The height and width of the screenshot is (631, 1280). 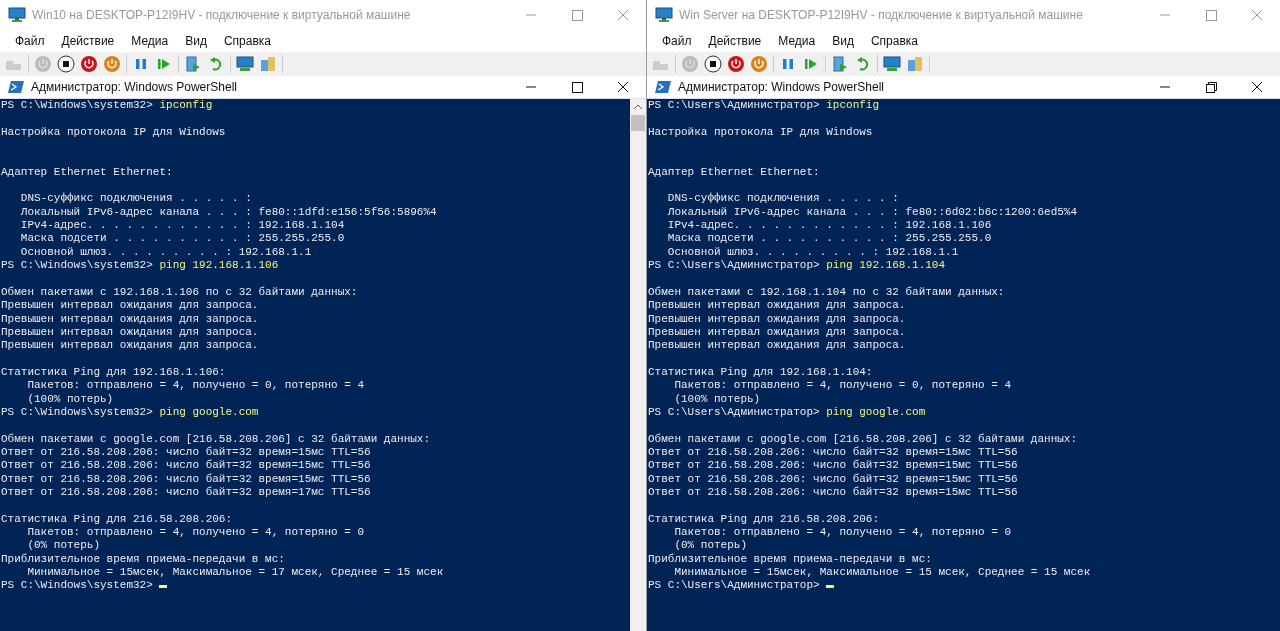 What do you see at coordinates (881, 15) in the screenshot?
I see `window-title: Win Server на DESKTOP-P12I9HV - подключение к виртуальной машине` at bounding box center [881, 15].